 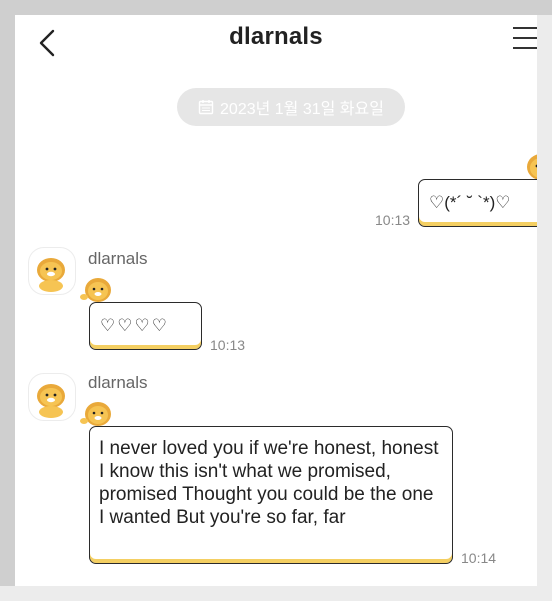 I want to click on date-separator: 2023년 1월 31일 화요일, so click(x=291, y=107).